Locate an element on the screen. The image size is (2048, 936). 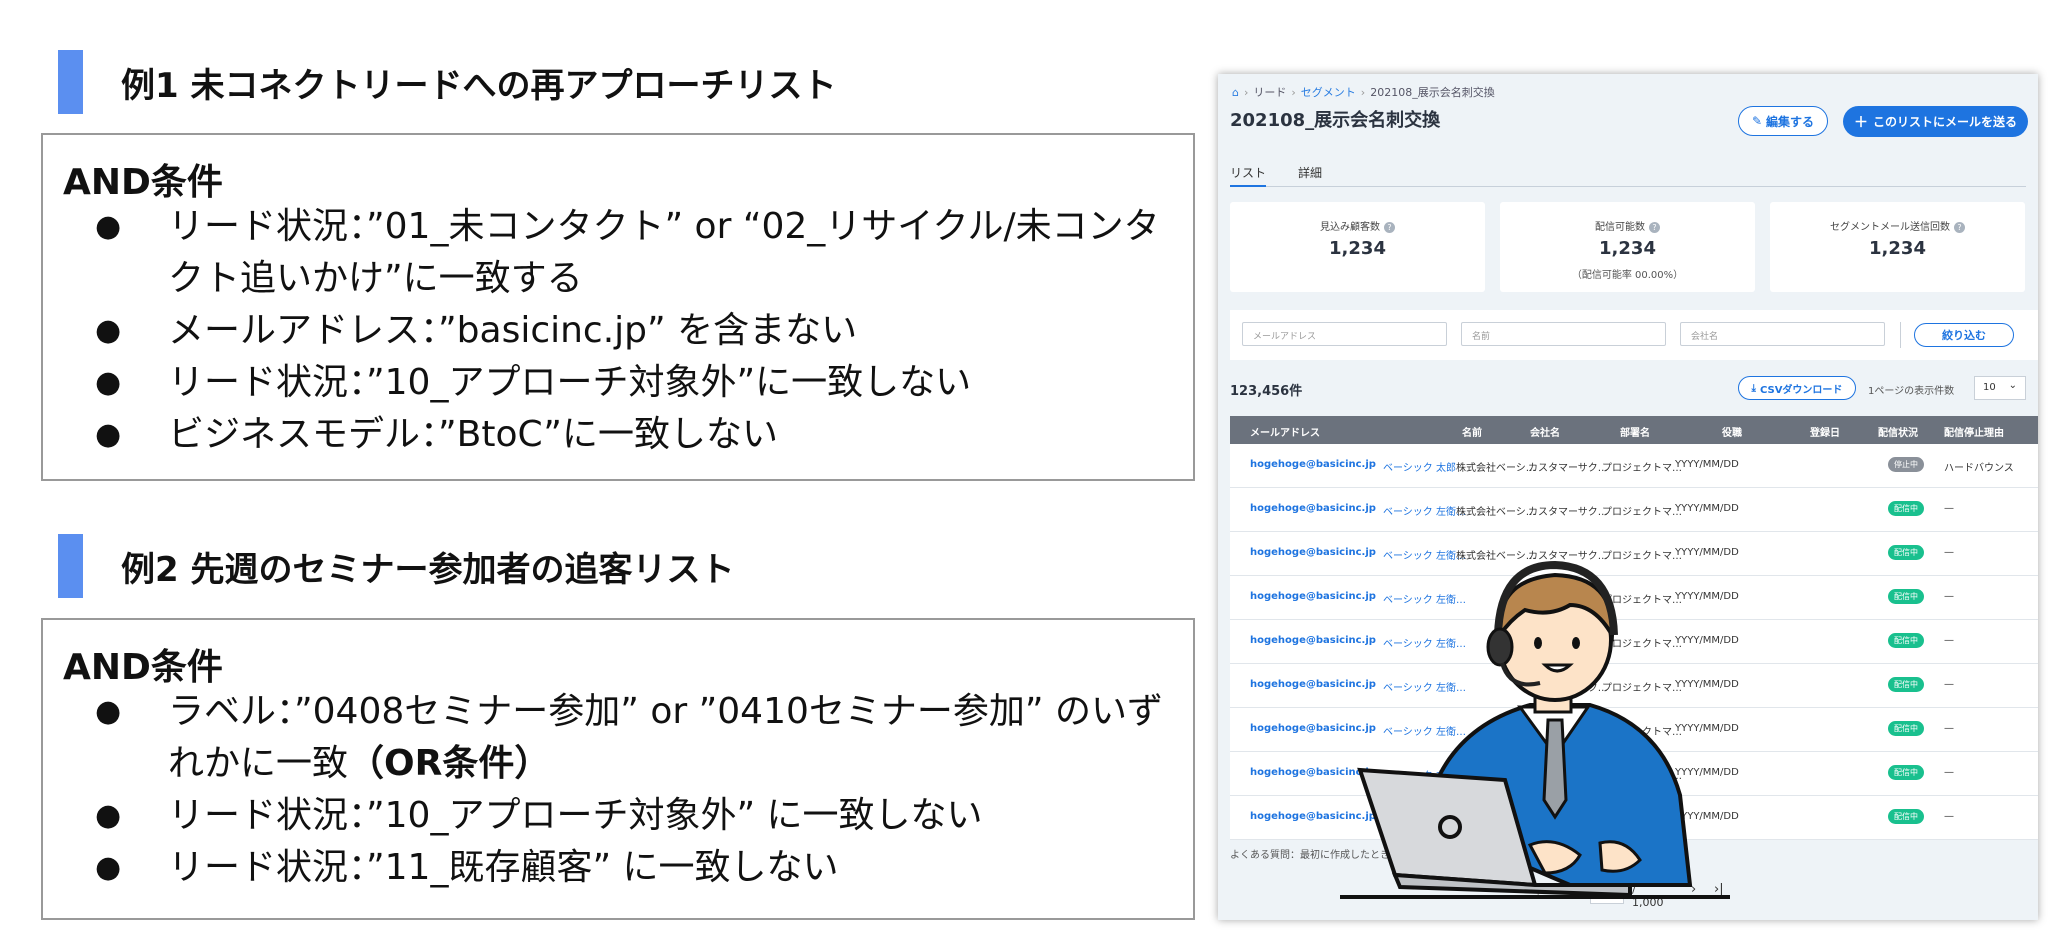
breadcrumb-segment: セグメント is located at coordinates (1328, 92).